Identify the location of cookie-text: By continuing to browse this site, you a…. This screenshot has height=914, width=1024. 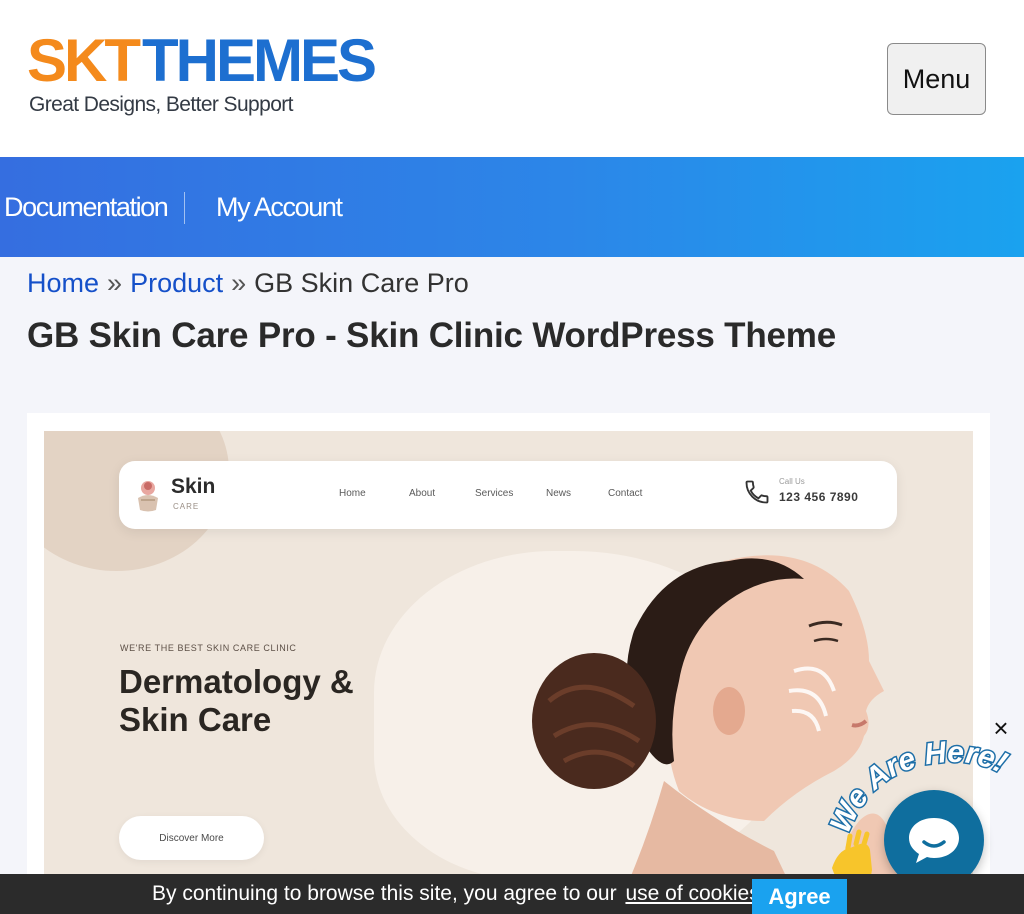
(384, 893).